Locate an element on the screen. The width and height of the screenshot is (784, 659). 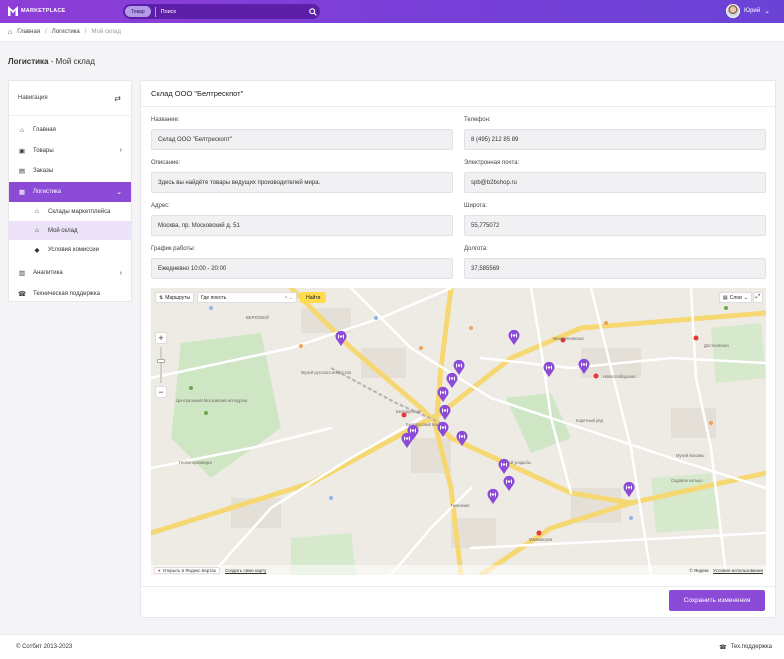
layers-button: ▤ Слои ⌄ is located at coordinates (735, 297).